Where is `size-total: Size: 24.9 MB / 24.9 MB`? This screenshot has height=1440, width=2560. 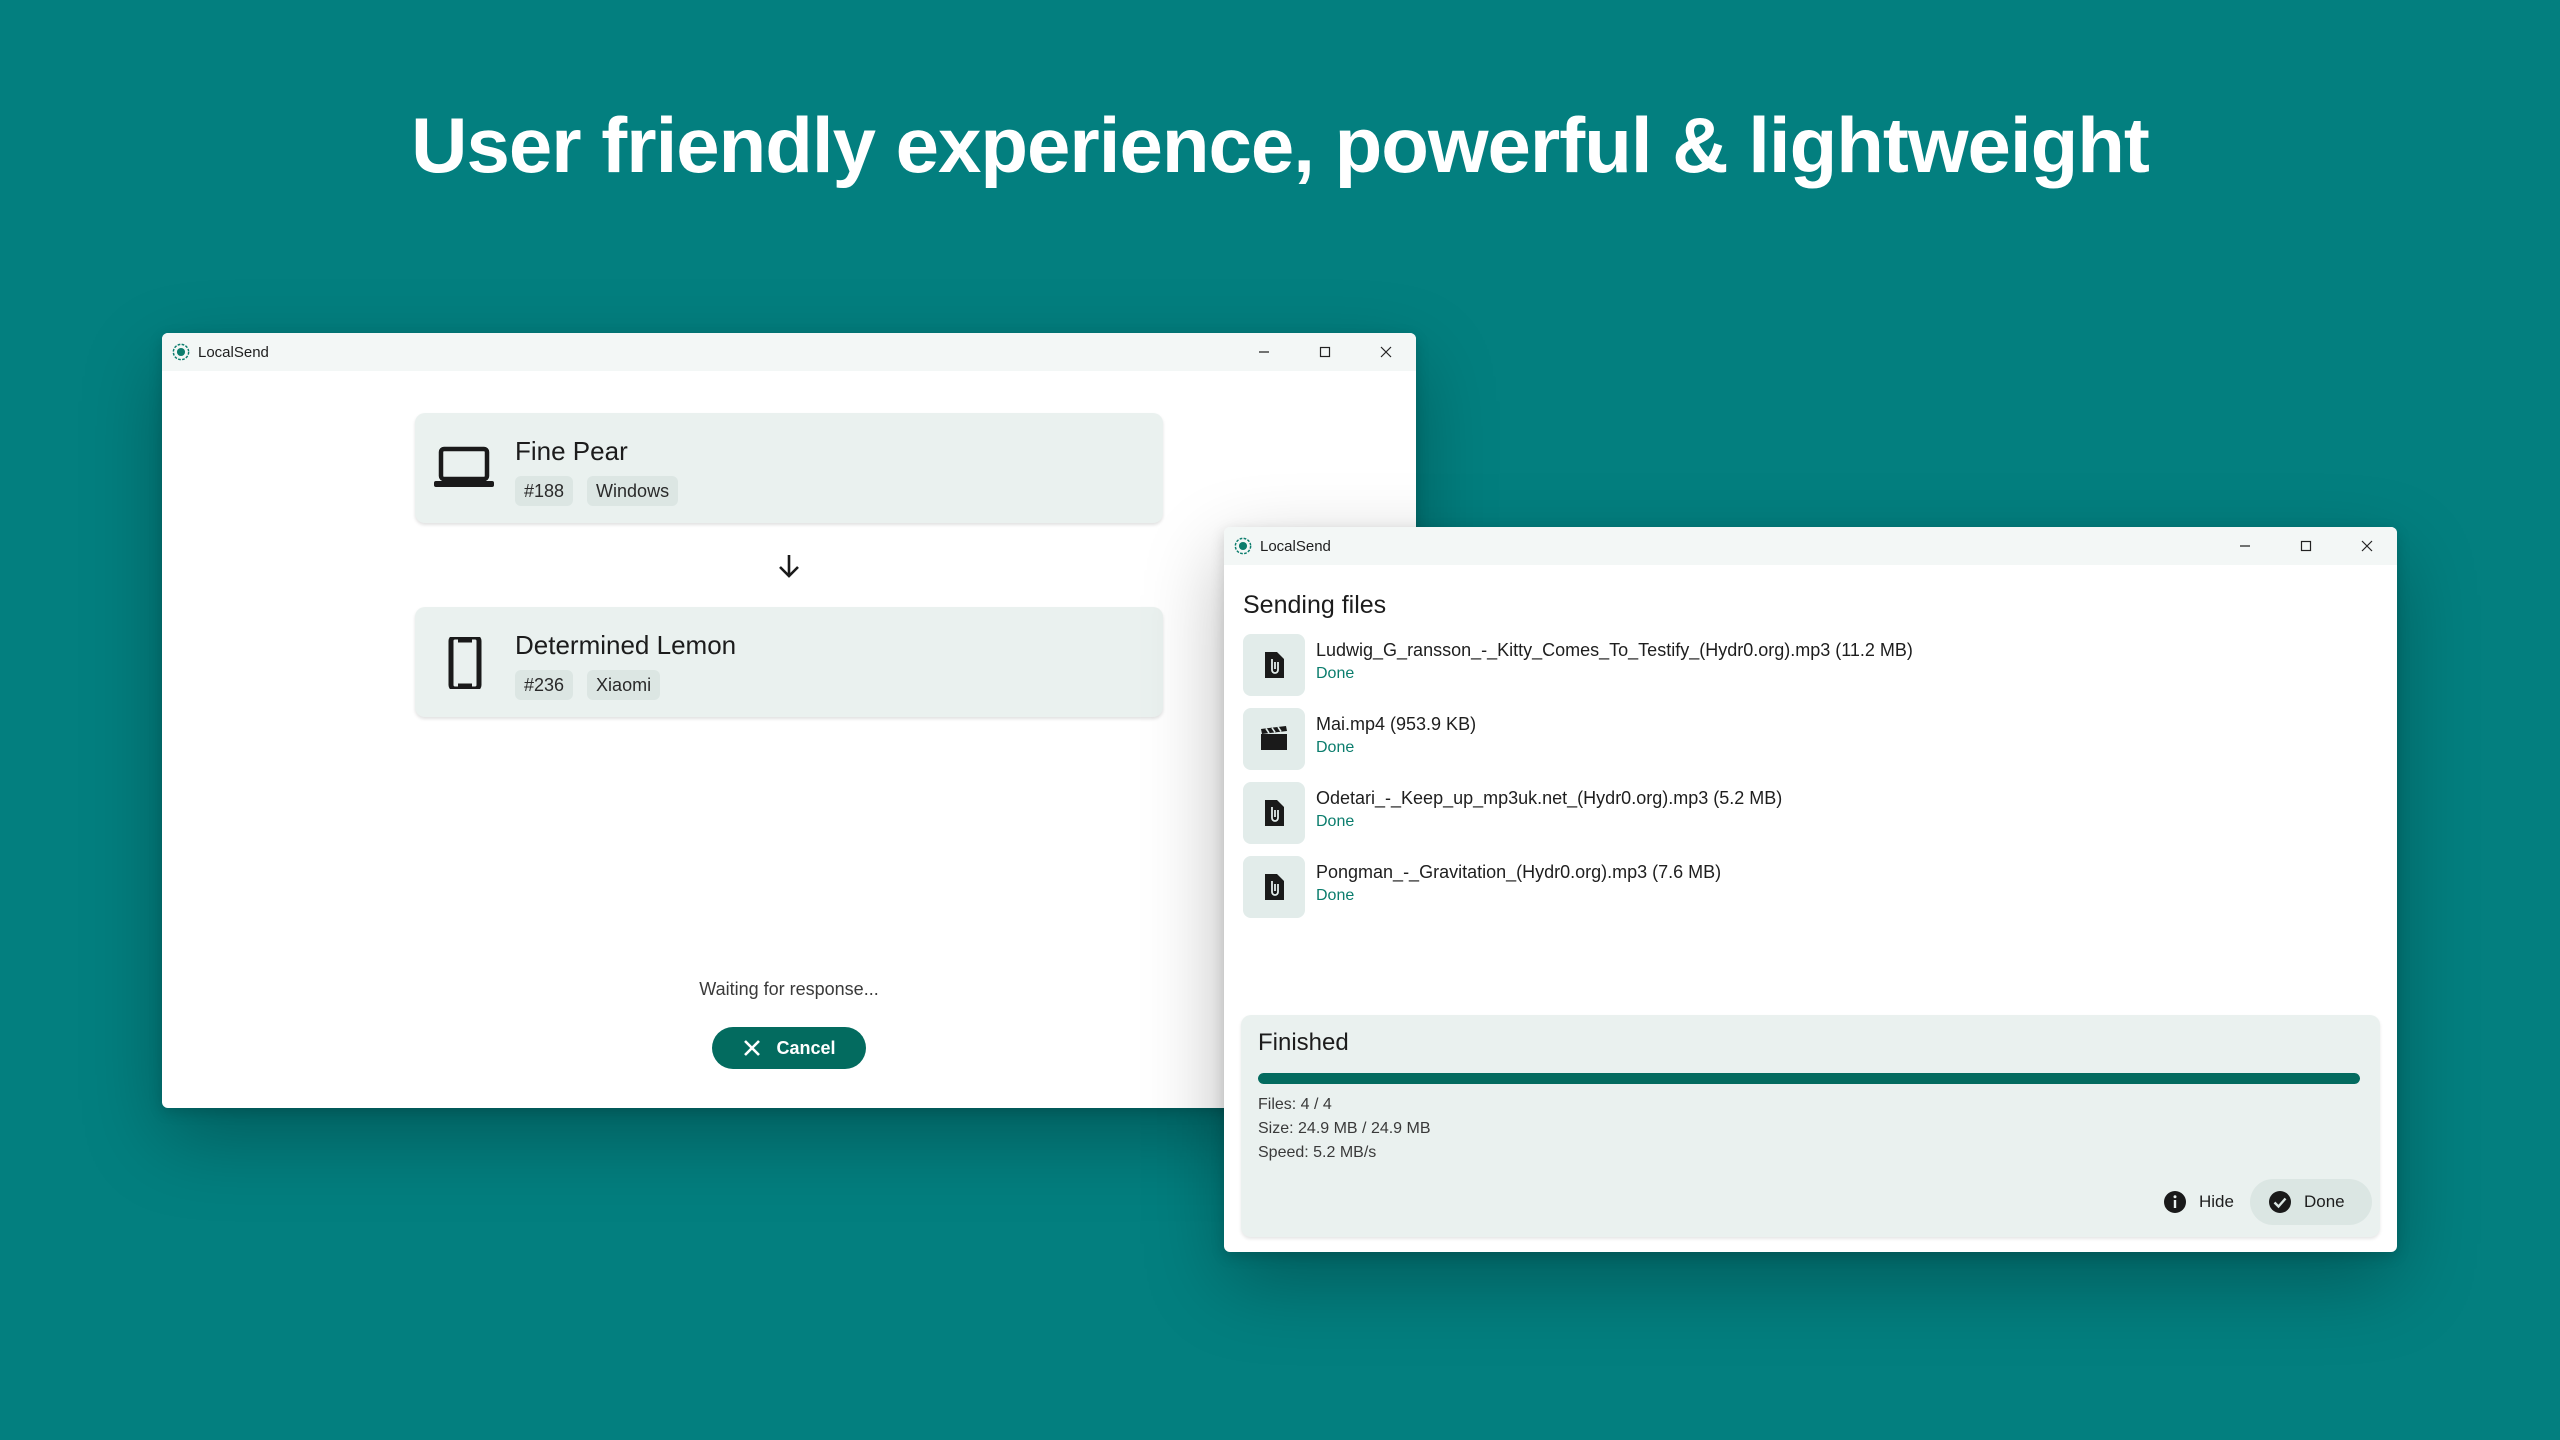
size-total: Size: 24.9 MB / 24.9 MB is located at coordinates (1344, 1128).